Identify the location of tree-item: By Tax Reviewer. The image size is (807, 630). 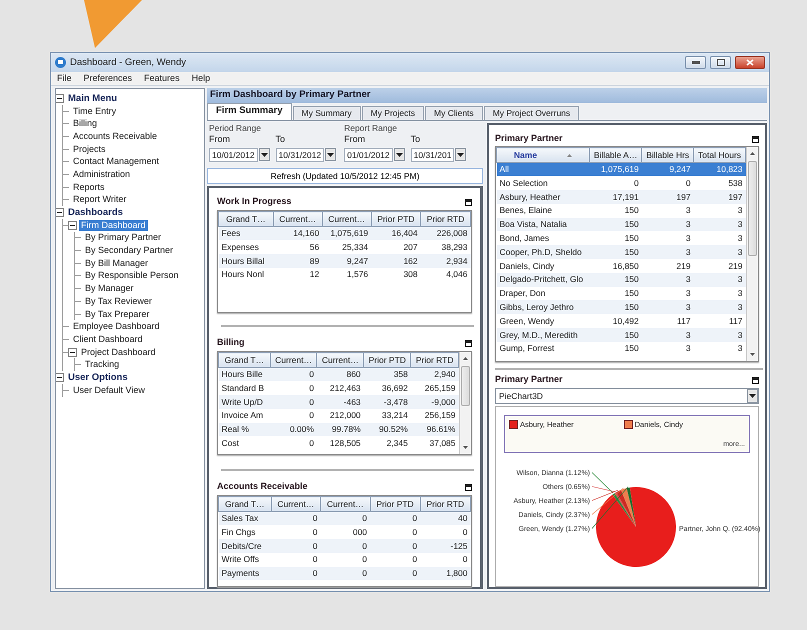
(118, 301).